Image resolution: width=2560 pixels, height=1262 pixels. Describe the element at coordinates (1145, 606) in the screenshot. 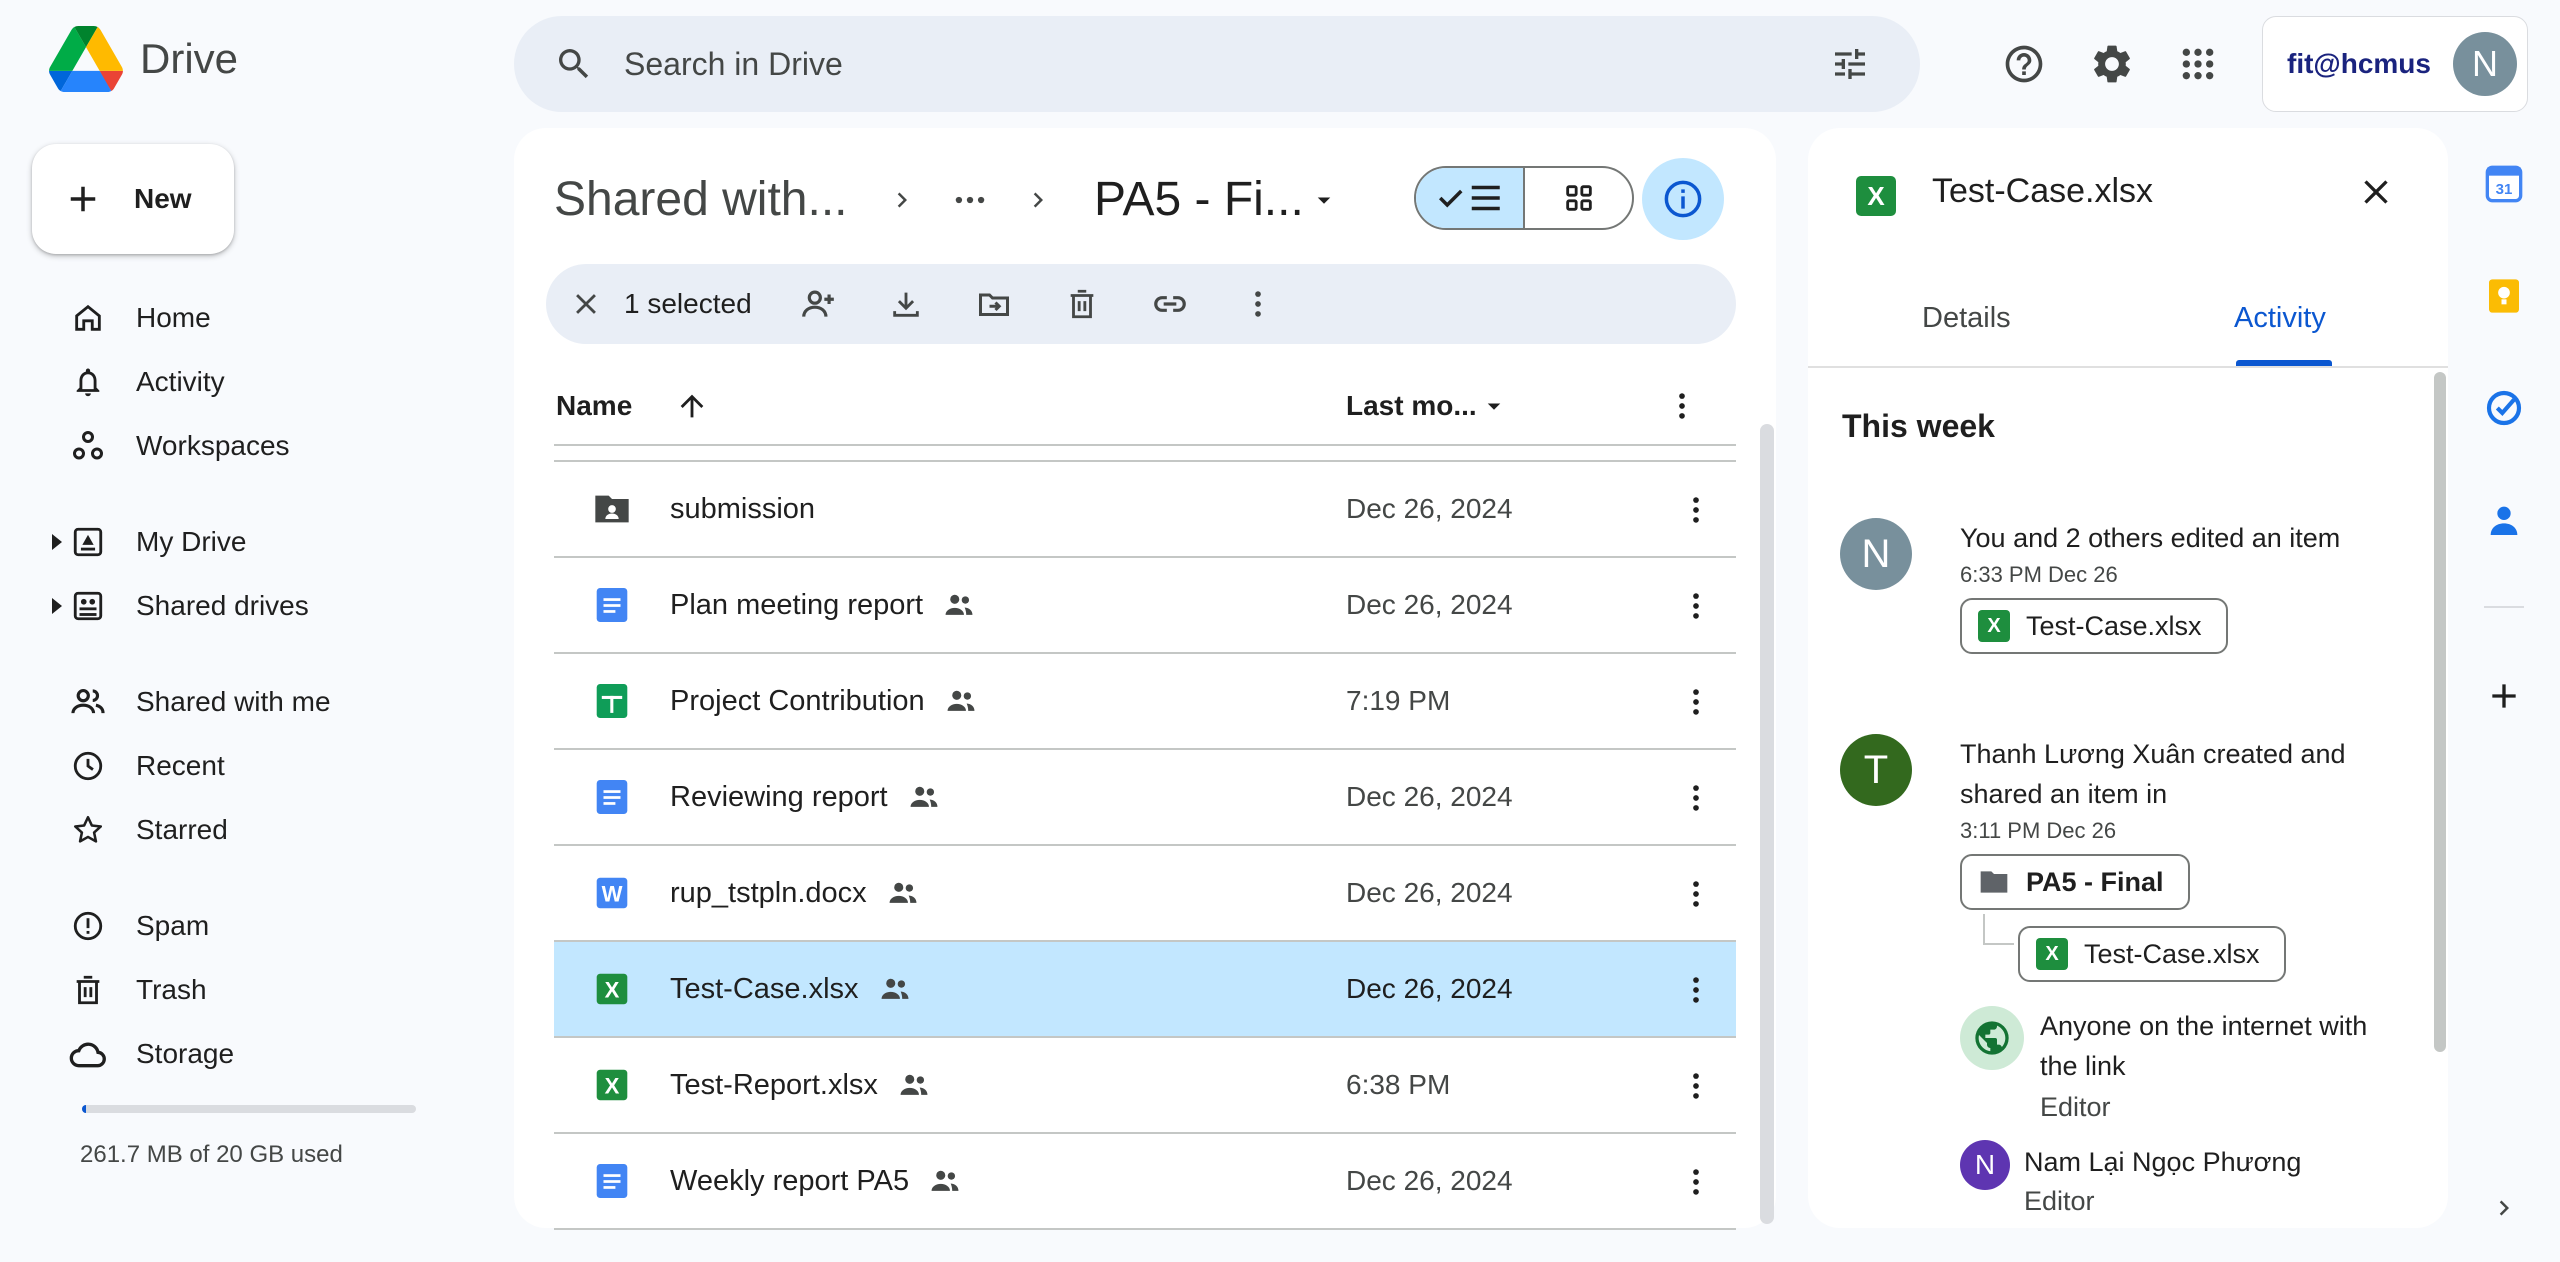

I see `file-row: Plan meeting report Dec 26, 2024` at that location.